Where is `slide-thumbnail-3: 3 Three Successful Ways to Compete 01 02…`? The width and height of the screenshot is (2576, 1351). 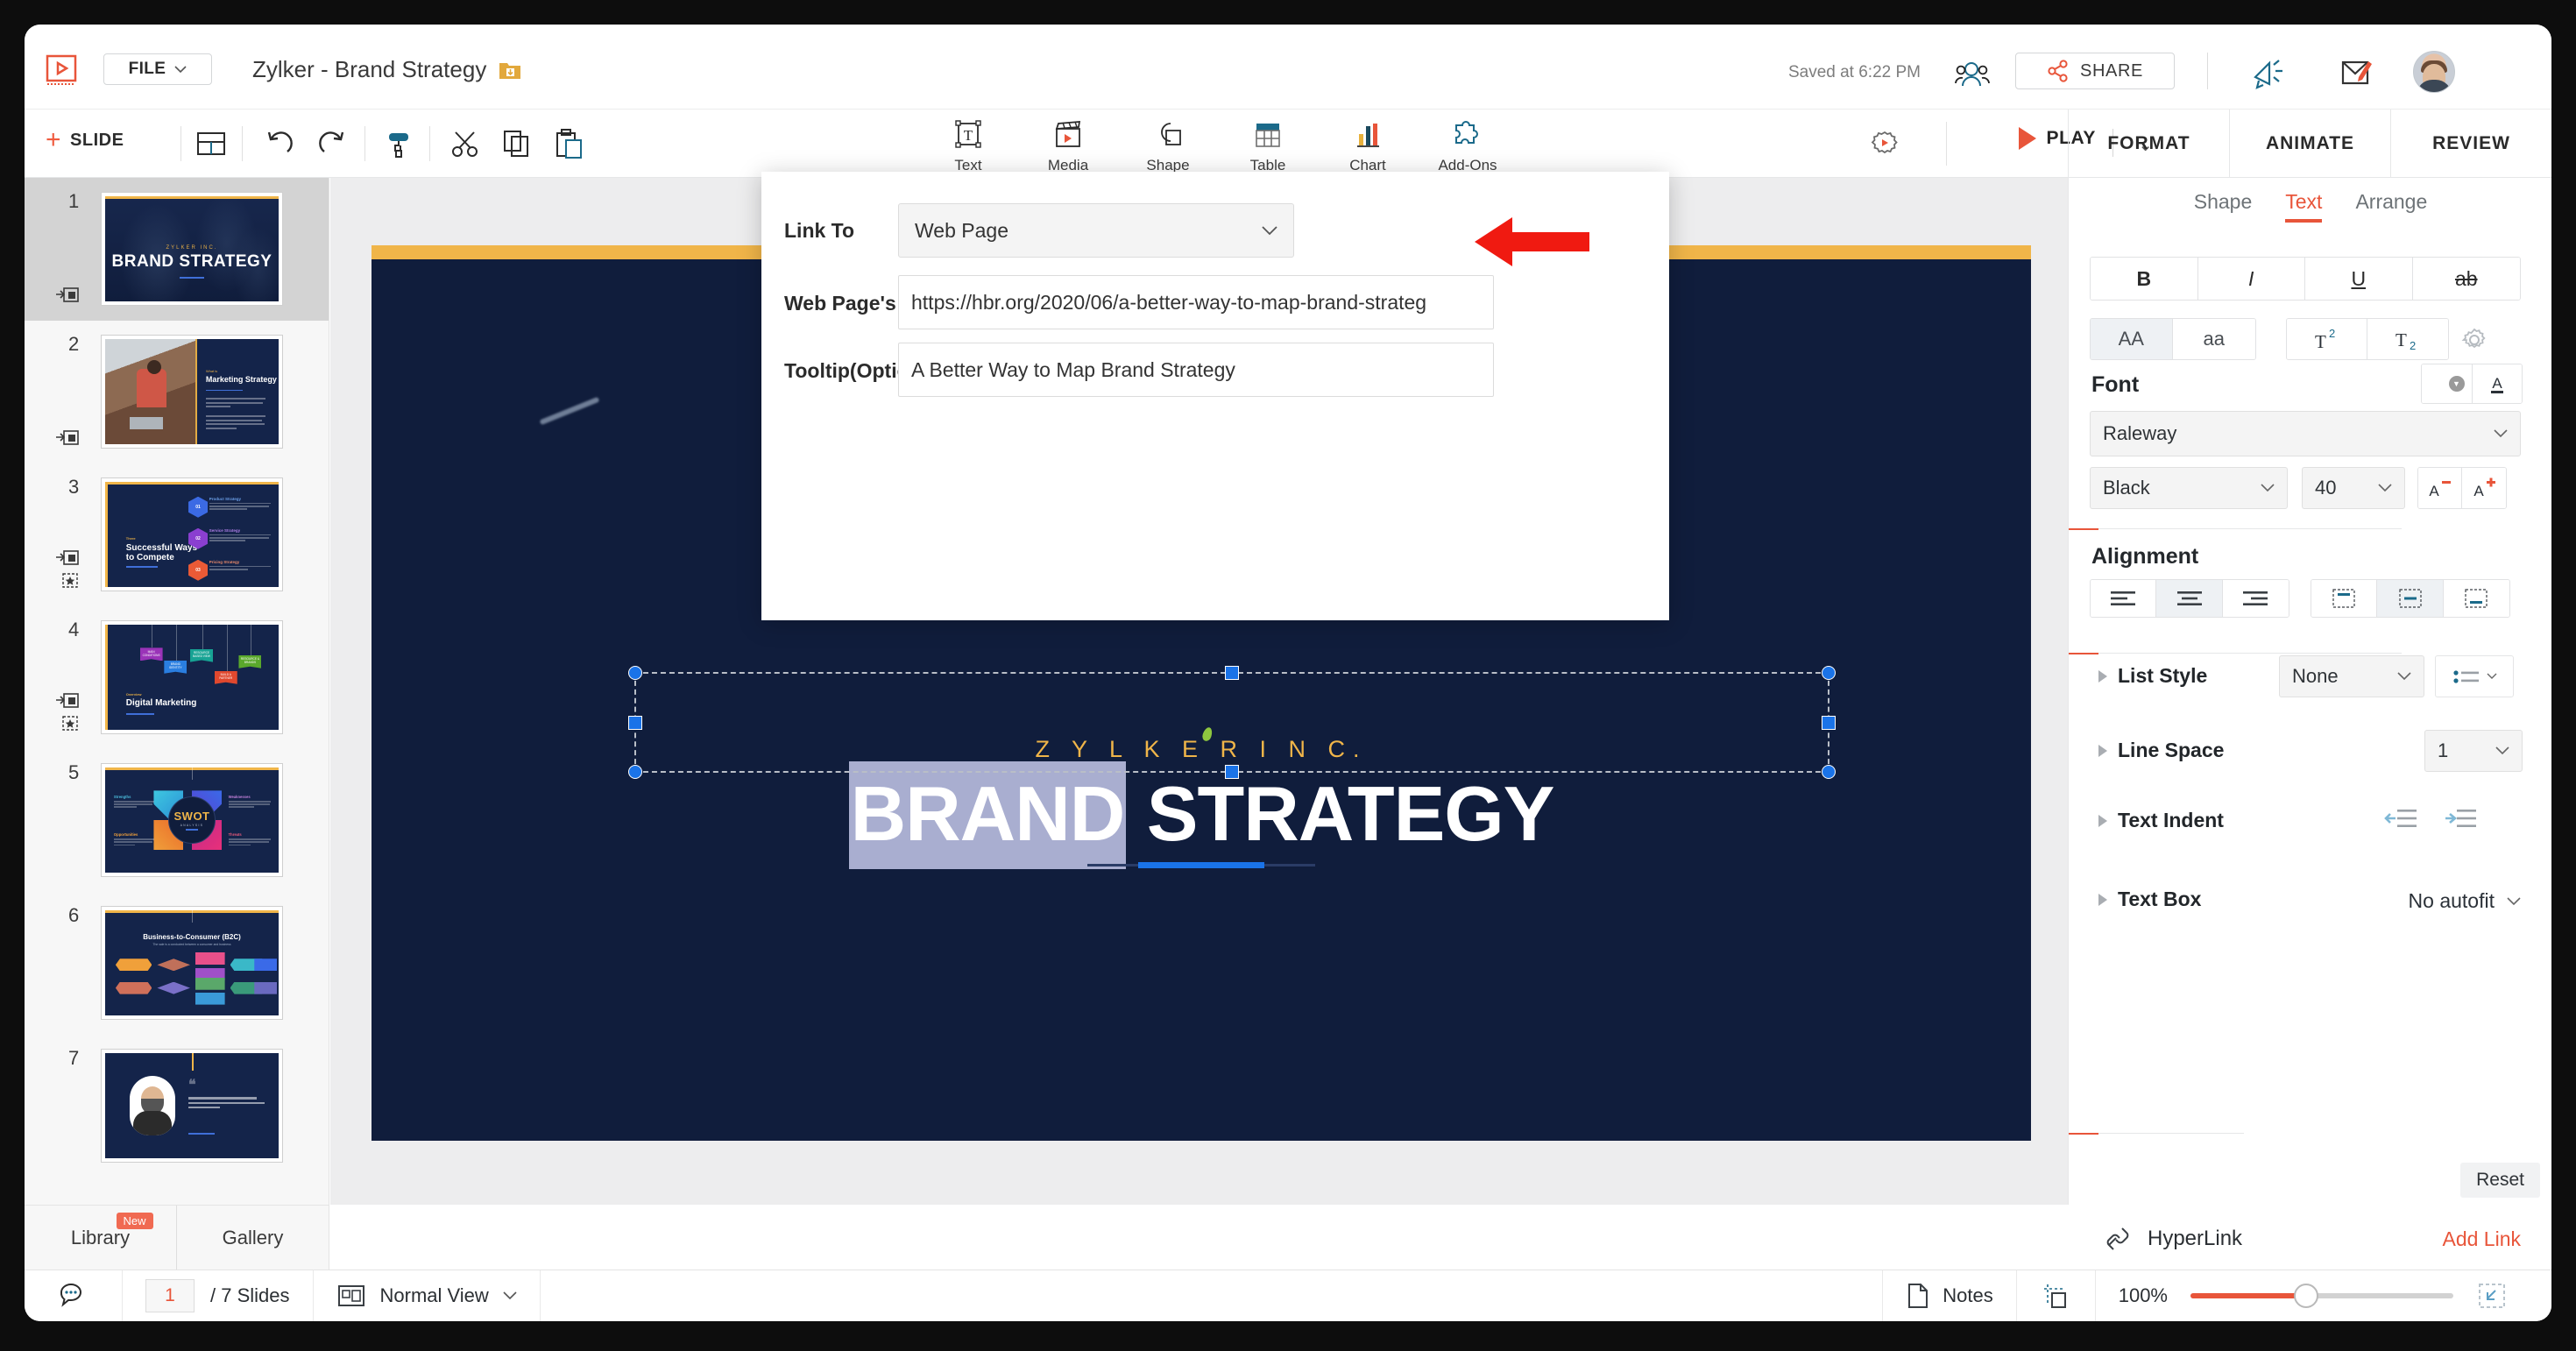 slide-thumbnail-3: 3 Three Successful Ways to Compete 01 02… is located at coordinates (177, 534).